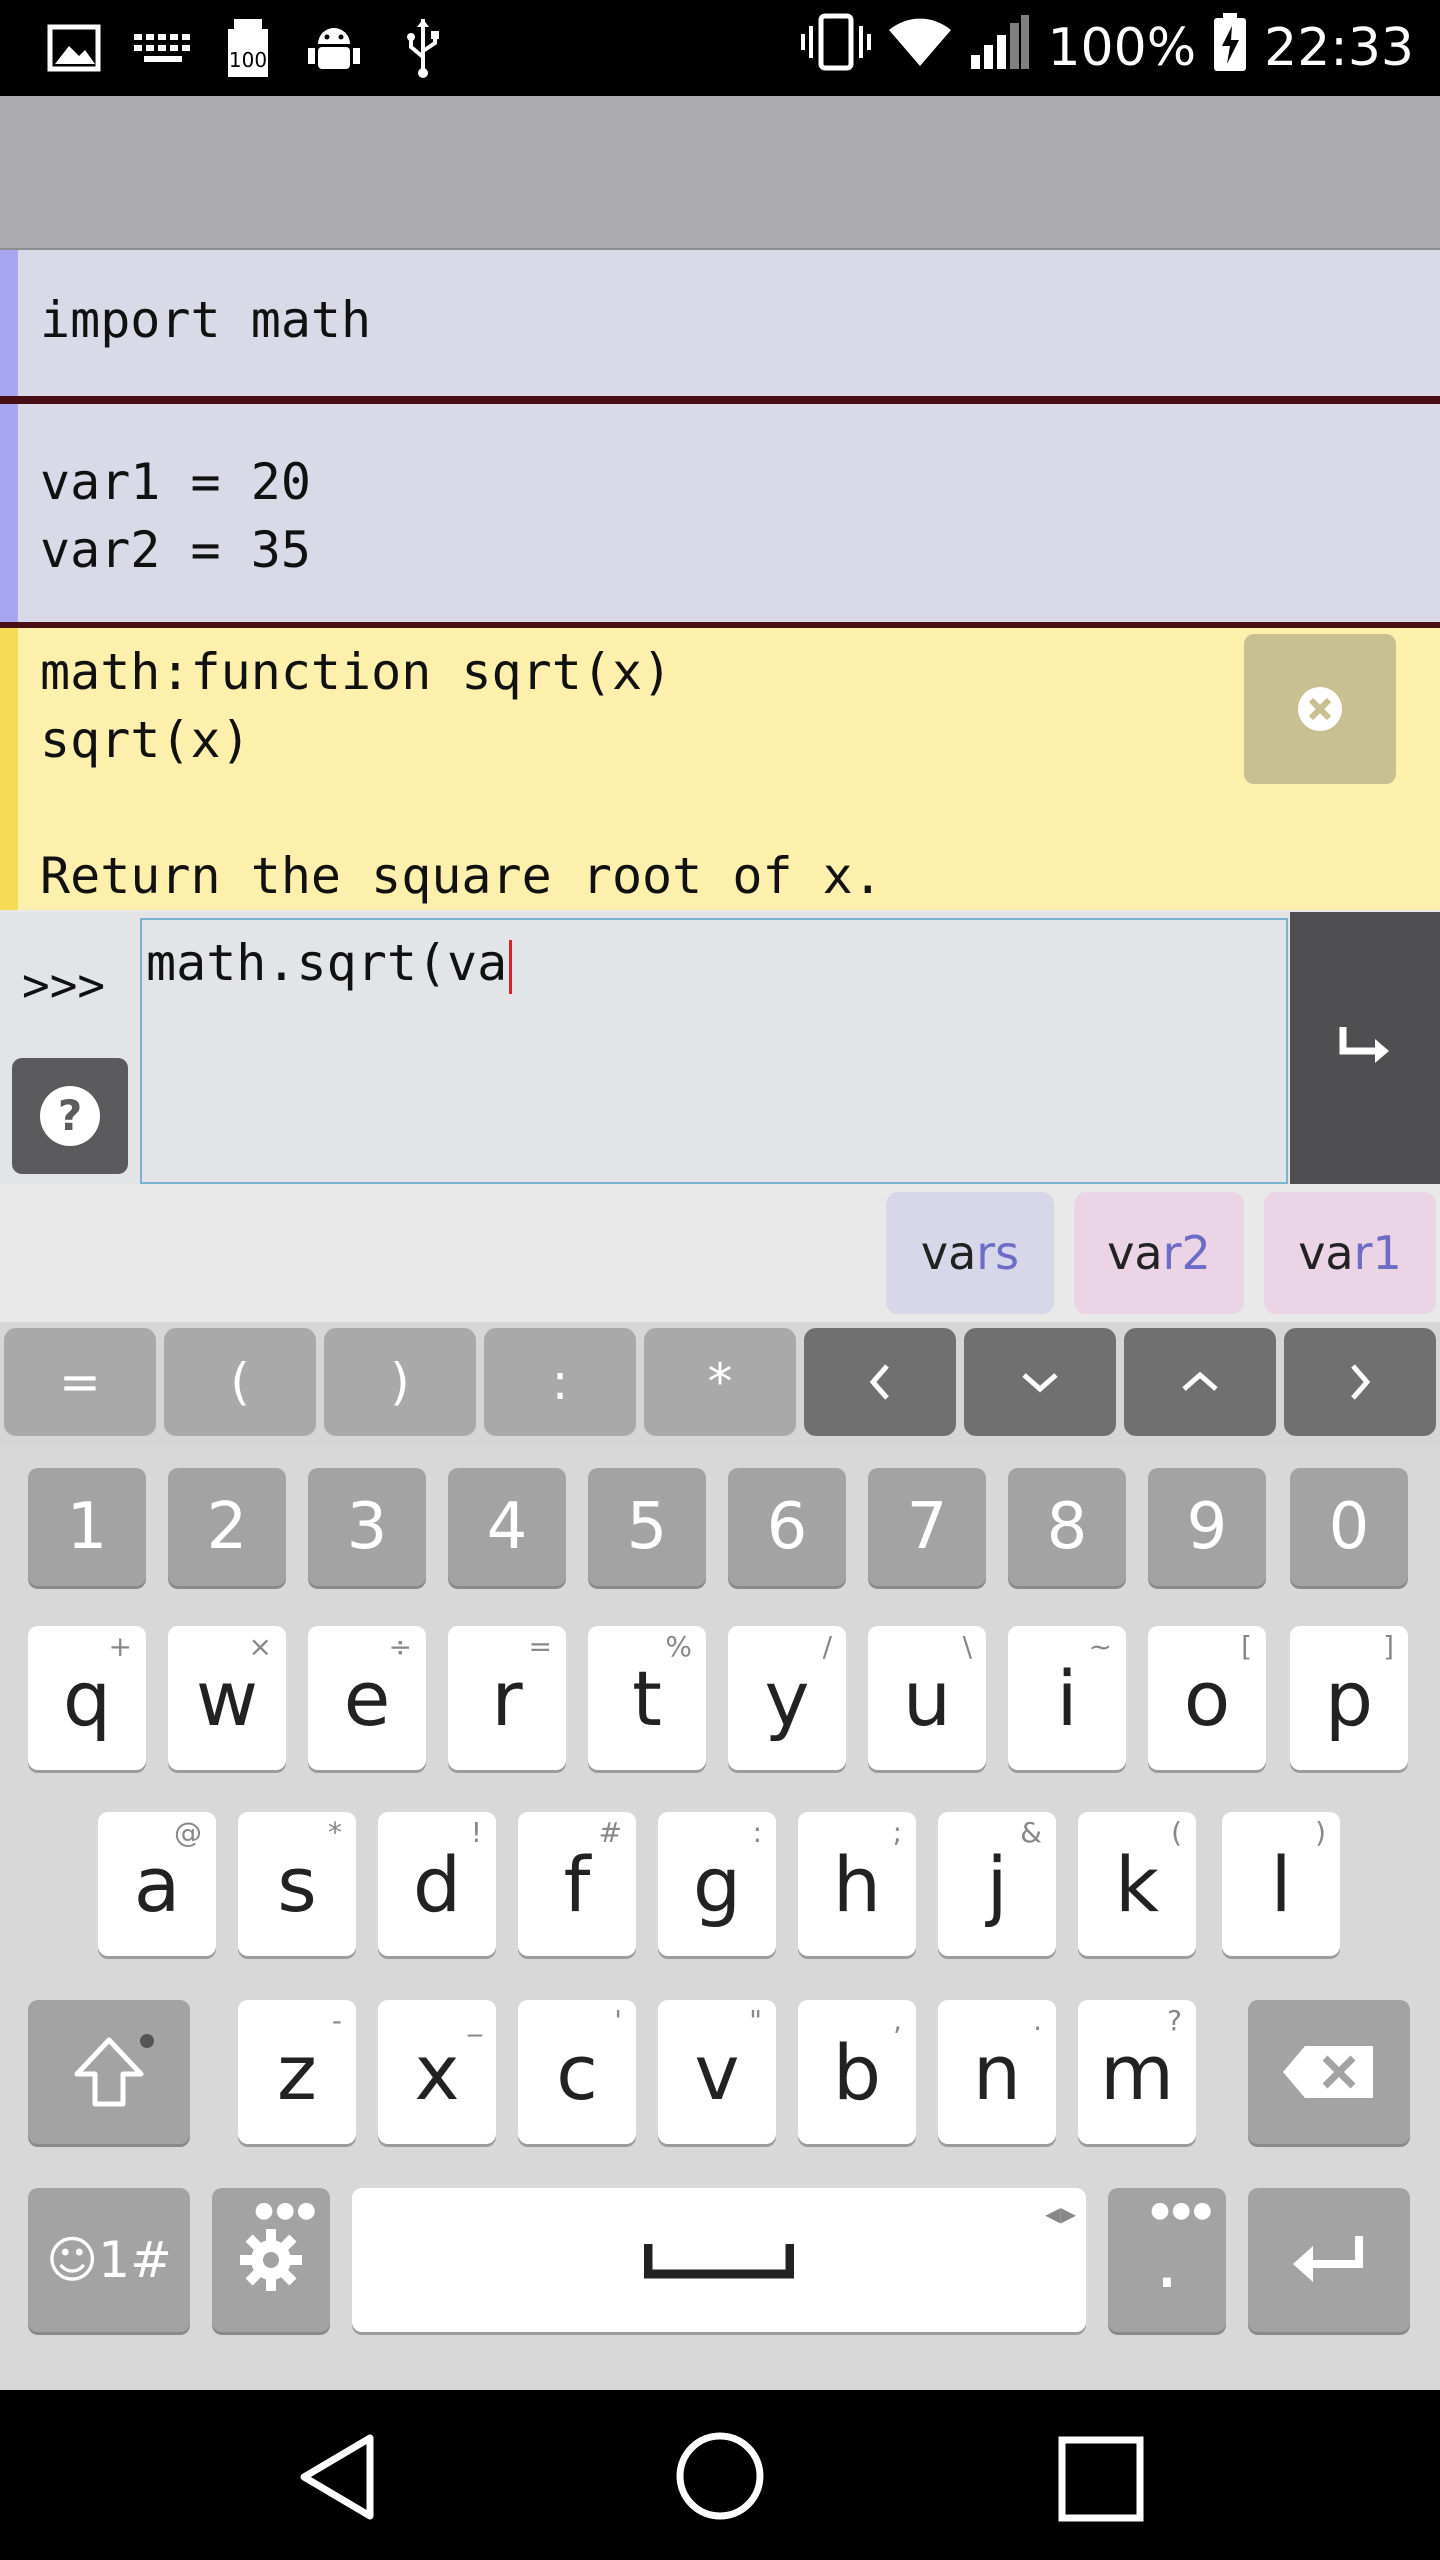 The height and width of the screenshot is (2560, 1440). What do you see at coordinates (109, 2260) in the screenshot?
I see `symbols-key: ☺1#` at bounding box center [109, 2260].